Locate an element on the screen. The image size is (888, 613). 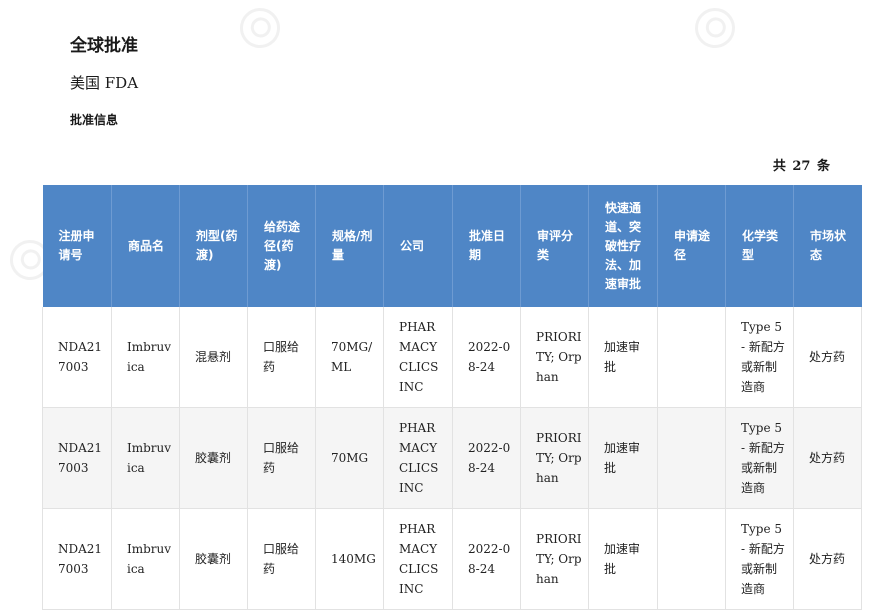
column-header: 公司 is located at coordinates (418, 246).